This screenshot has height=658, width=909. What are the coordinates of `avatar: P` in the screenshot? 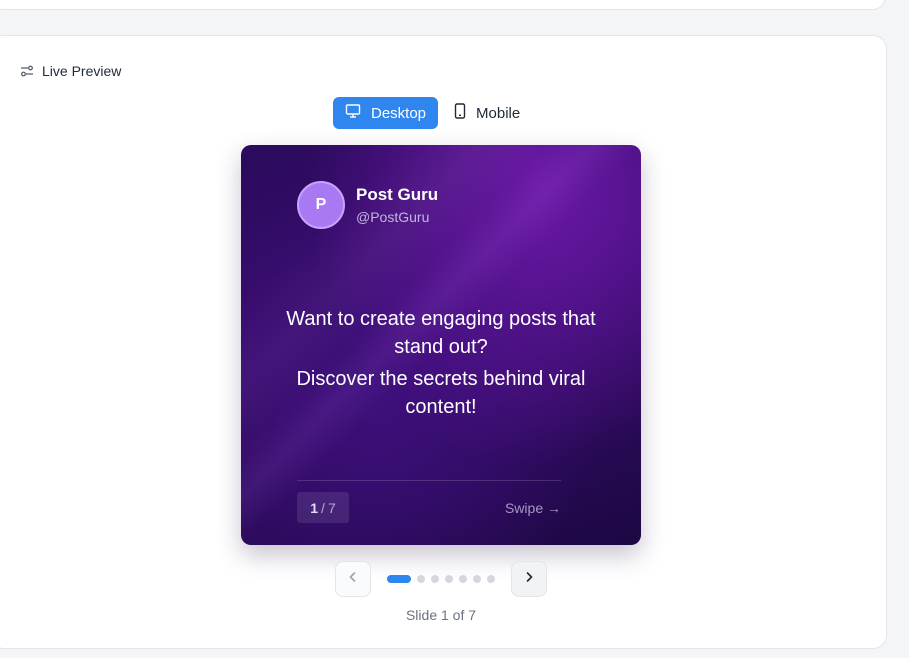 It's located at (321, 205).